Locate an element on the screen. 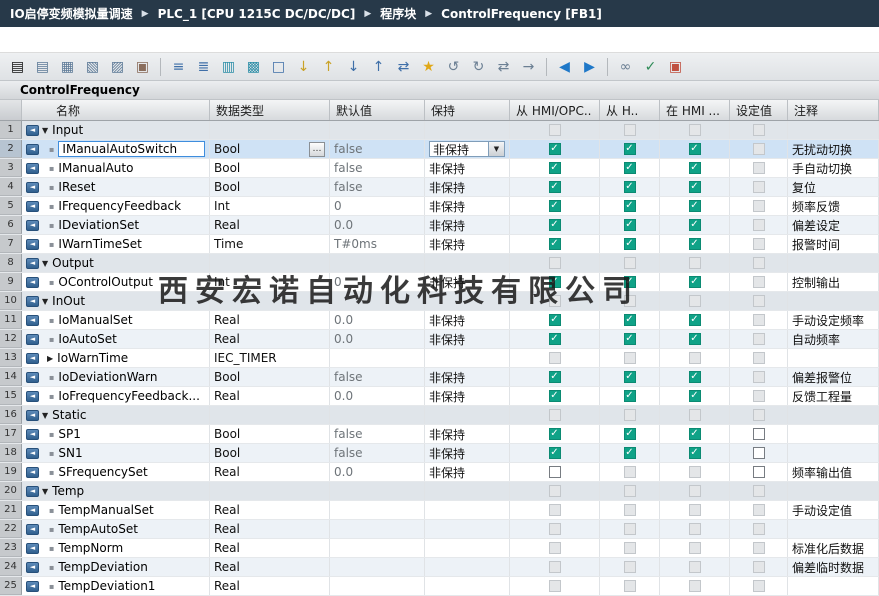 Image resolution: width=879 pixels, height=596 pixels. collapse-members-icon: ≣ is located at coordinates (203, 67).